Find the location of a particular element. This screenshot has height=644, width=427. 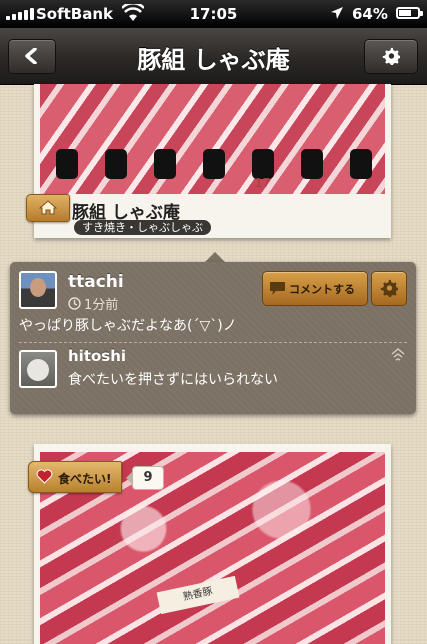

comment-button: コメントする is located at coordinates (315, 288).